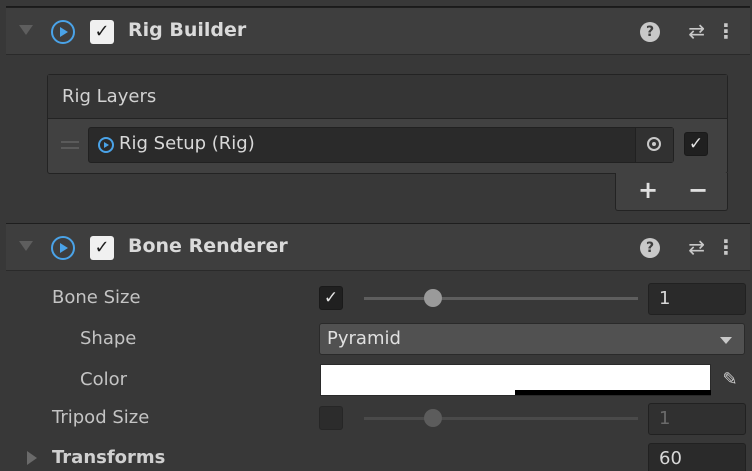 The height and width of the screenshot is (471, 752). I want to click on rig-object-label: Rig Setup (Rig), so click(187, 143).